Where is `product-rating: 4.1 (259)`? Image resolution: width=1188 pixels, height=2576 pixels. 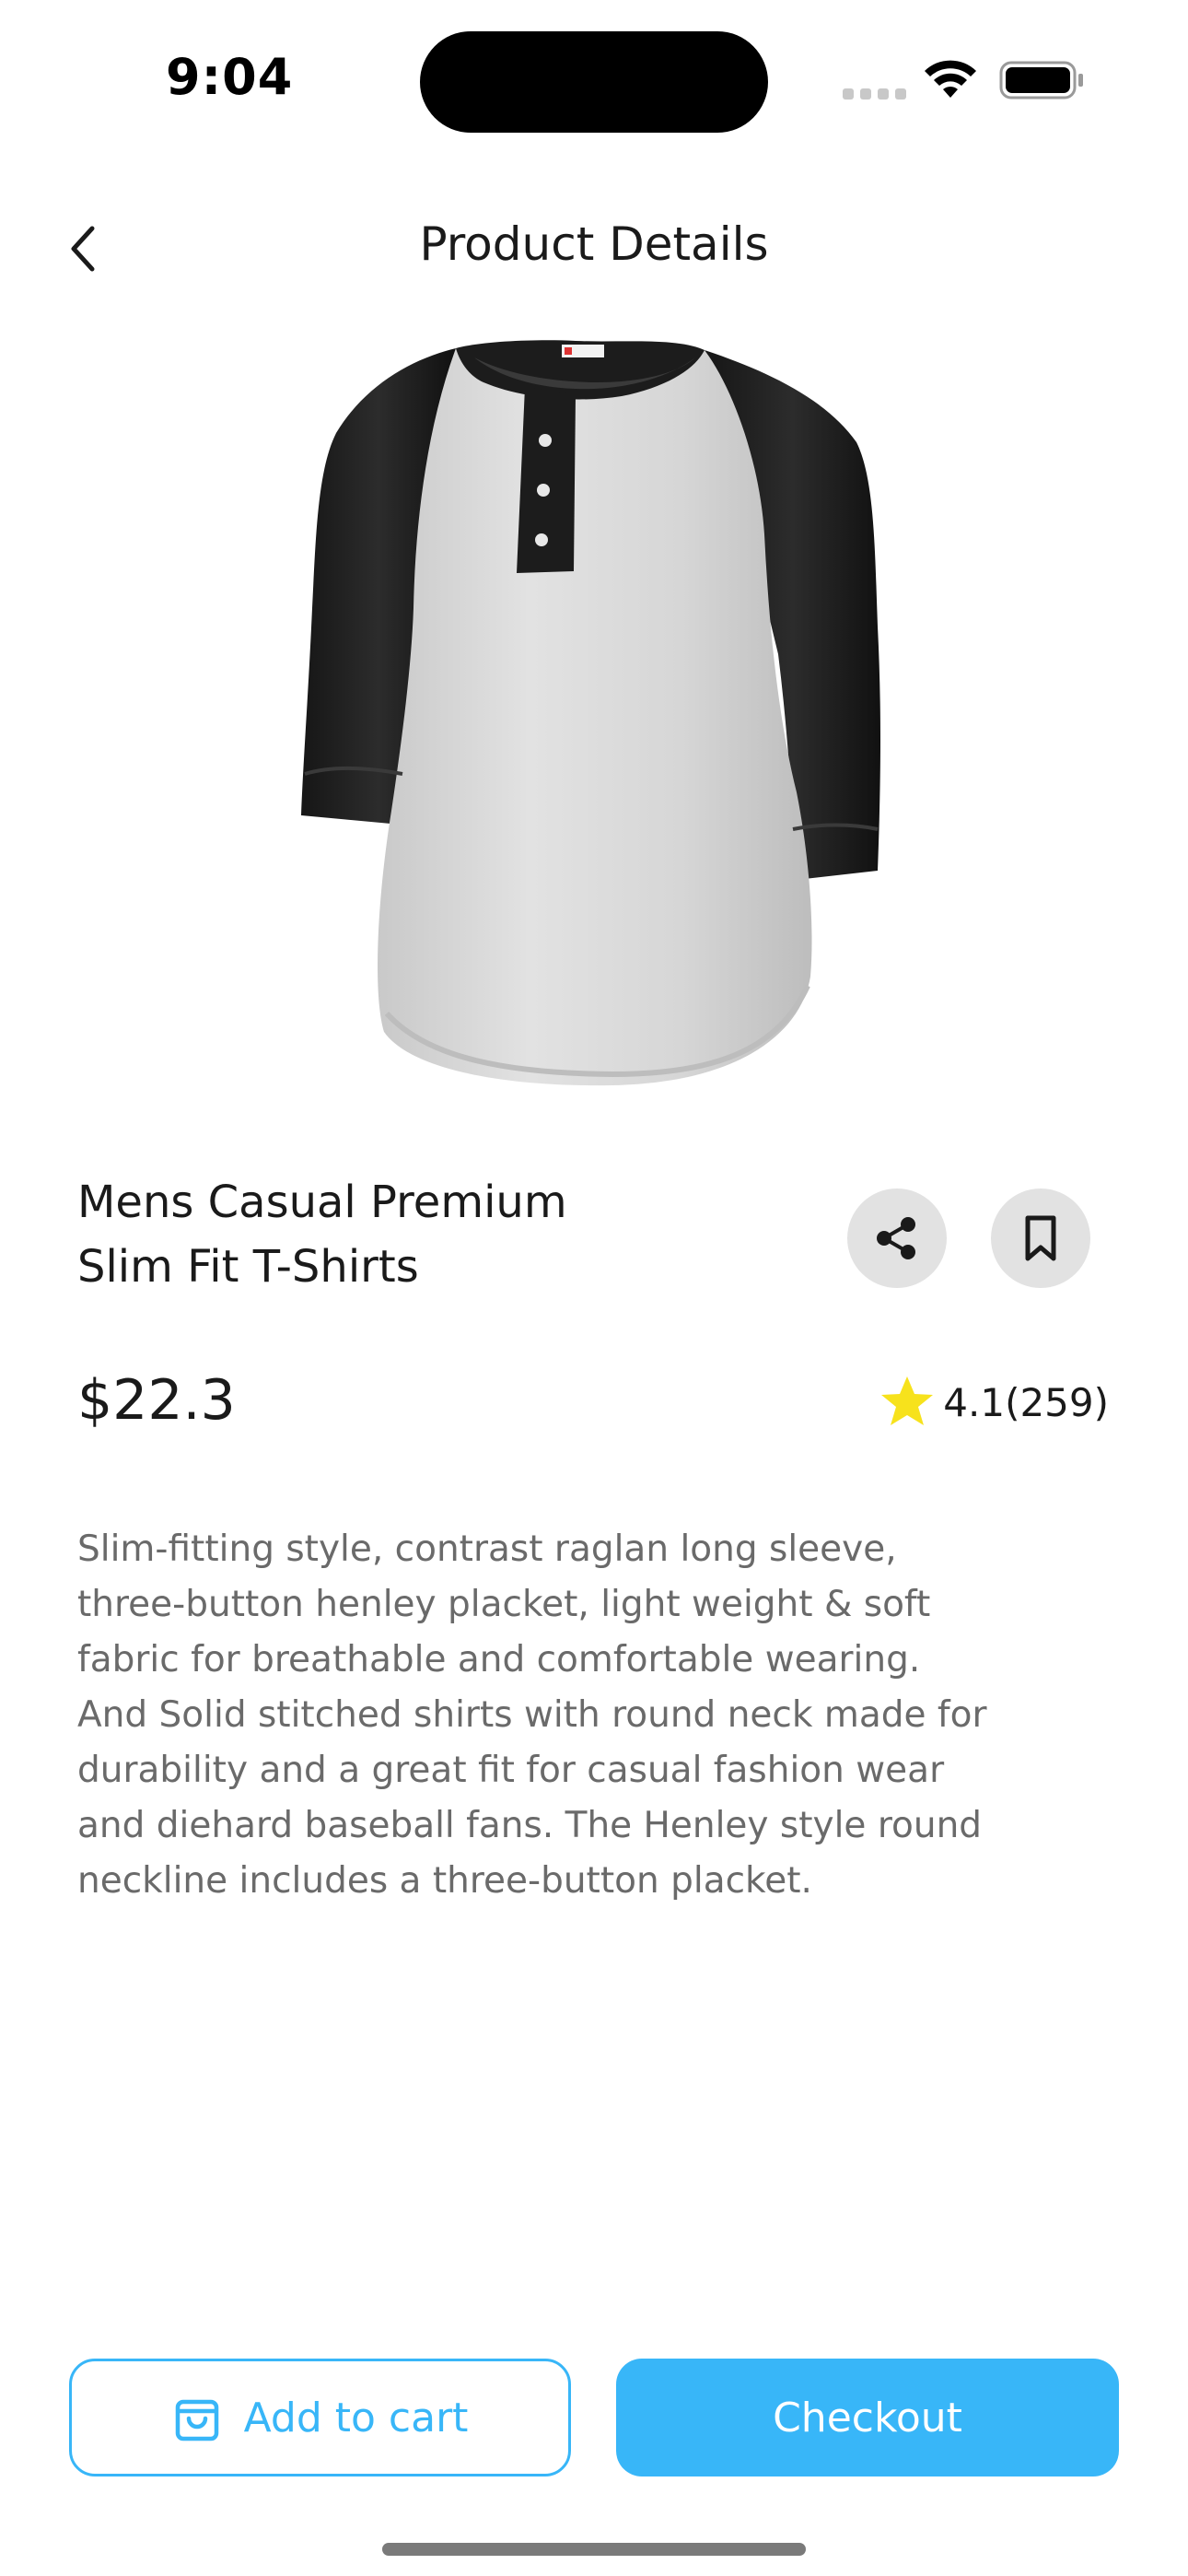 product-rating: 4.1 (259) is located at coordinates (994, 1403).